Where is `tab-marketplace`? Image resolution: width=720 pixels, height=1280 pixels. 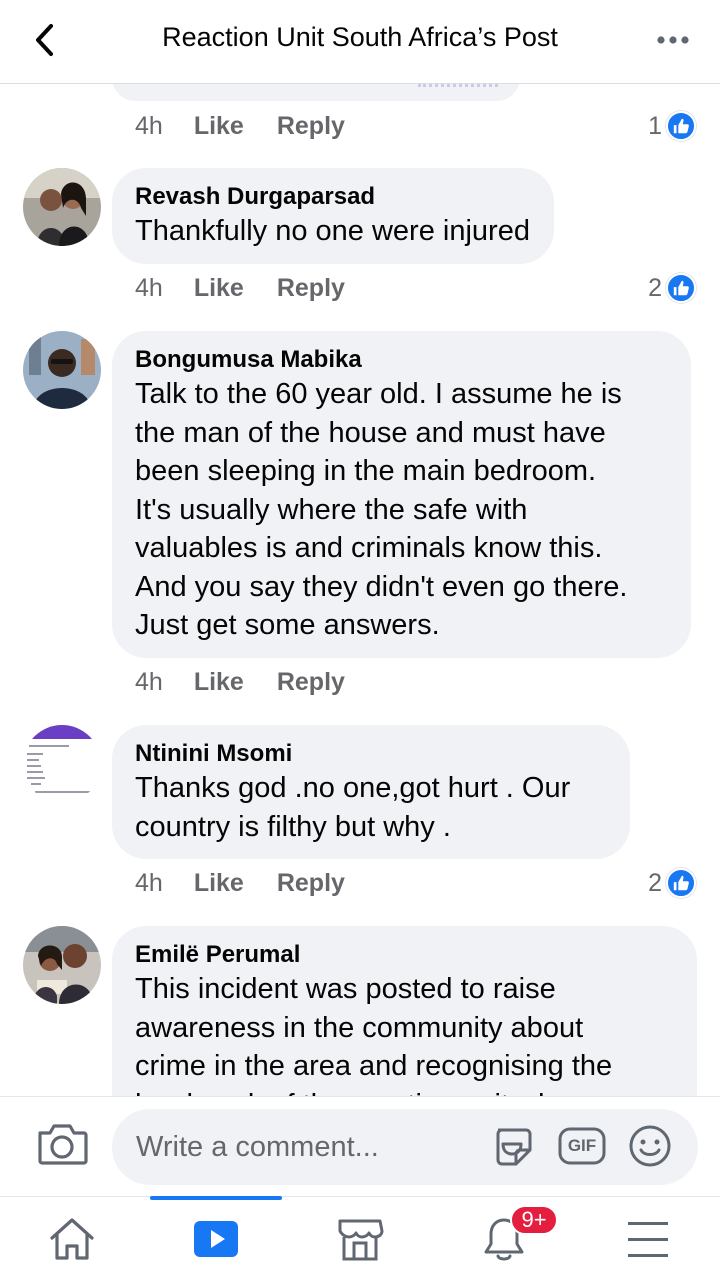 tab-marketplace is located at coordinates (360, 1238).